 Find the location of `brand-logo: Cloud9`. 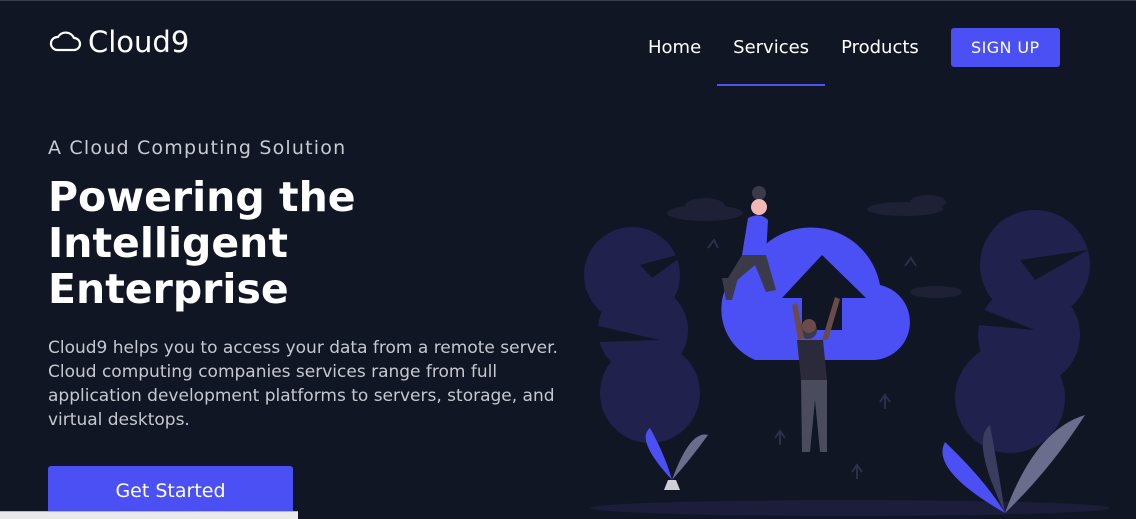

brand-logo: Cloud9 is located at coordinates (118, 42).